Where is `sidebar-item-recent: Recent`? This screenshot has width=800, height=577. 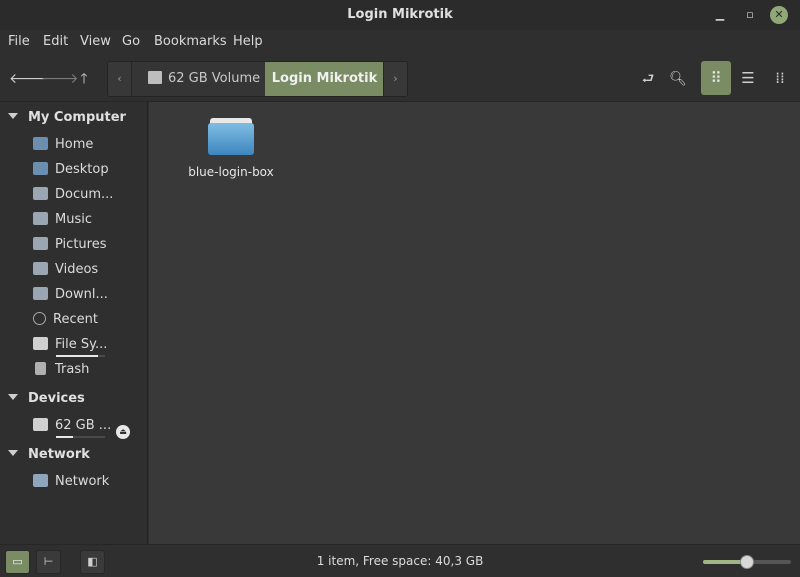
sidebar-item-recent: Recent is located at coordinates (88, 322).